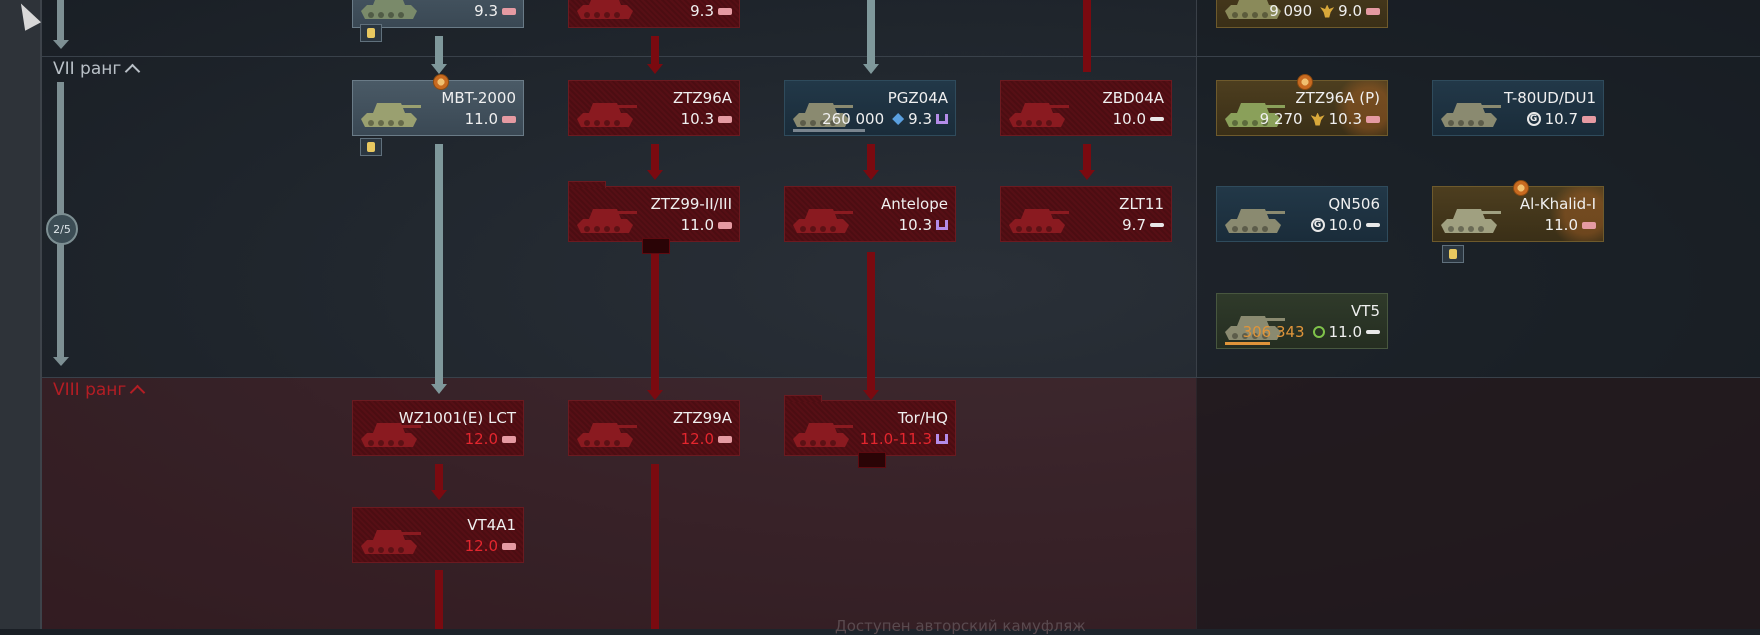  What do you see at coordinates (438, 428) in the screenshot?
I see `vehicle-card-wz1001: WZ1001(E) LCT 12.0` at bounding box center [438, 428].